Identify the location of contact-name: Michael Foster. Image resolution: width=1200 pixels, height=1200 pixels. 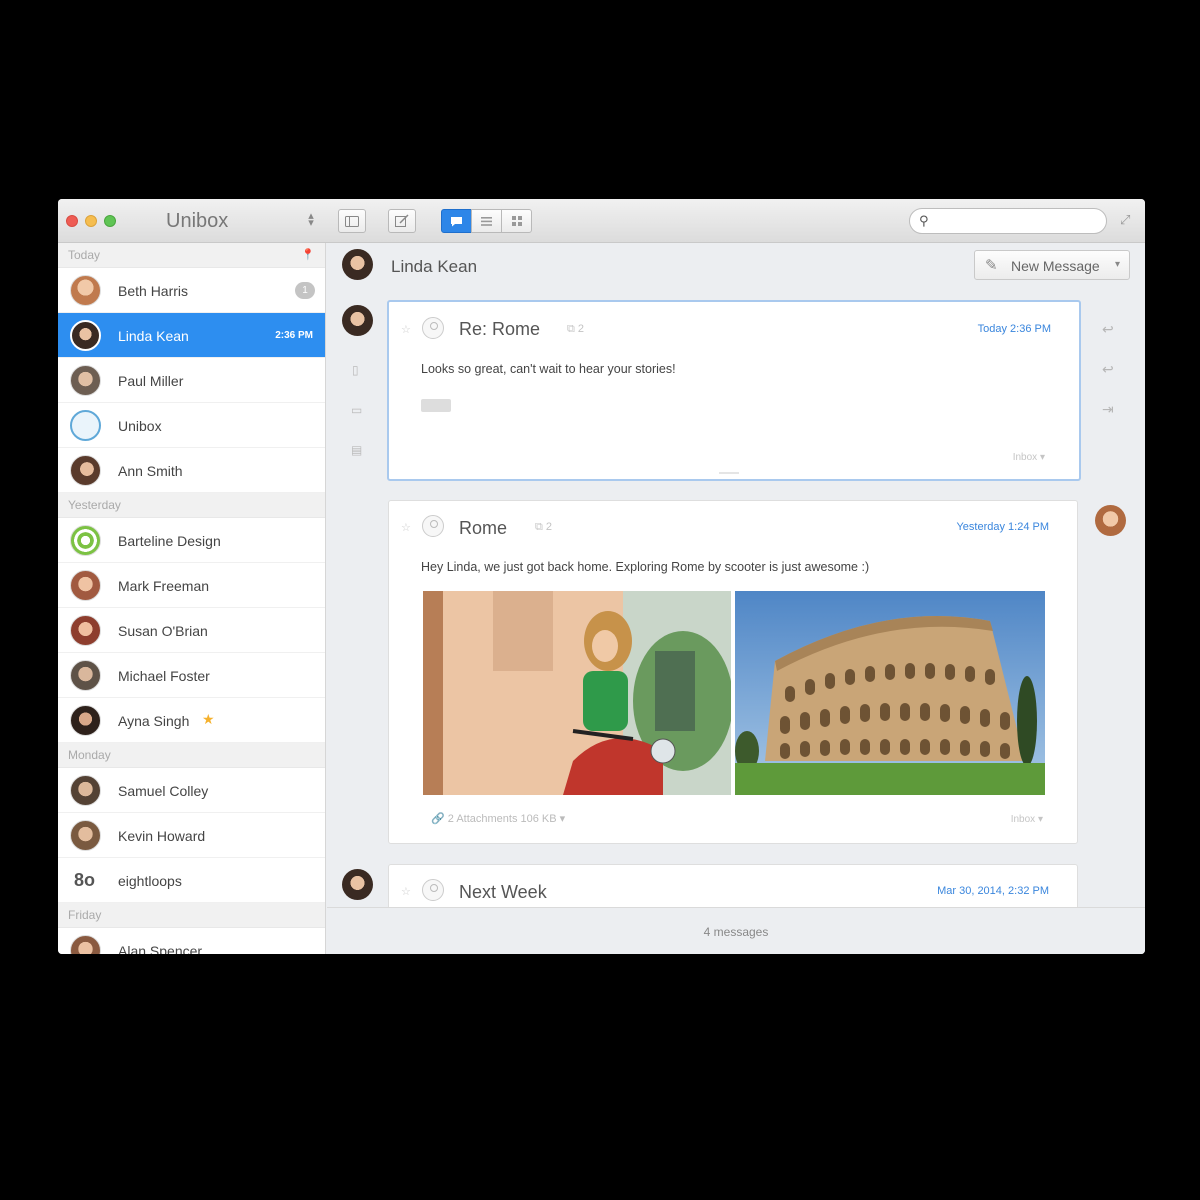
(164, 676).